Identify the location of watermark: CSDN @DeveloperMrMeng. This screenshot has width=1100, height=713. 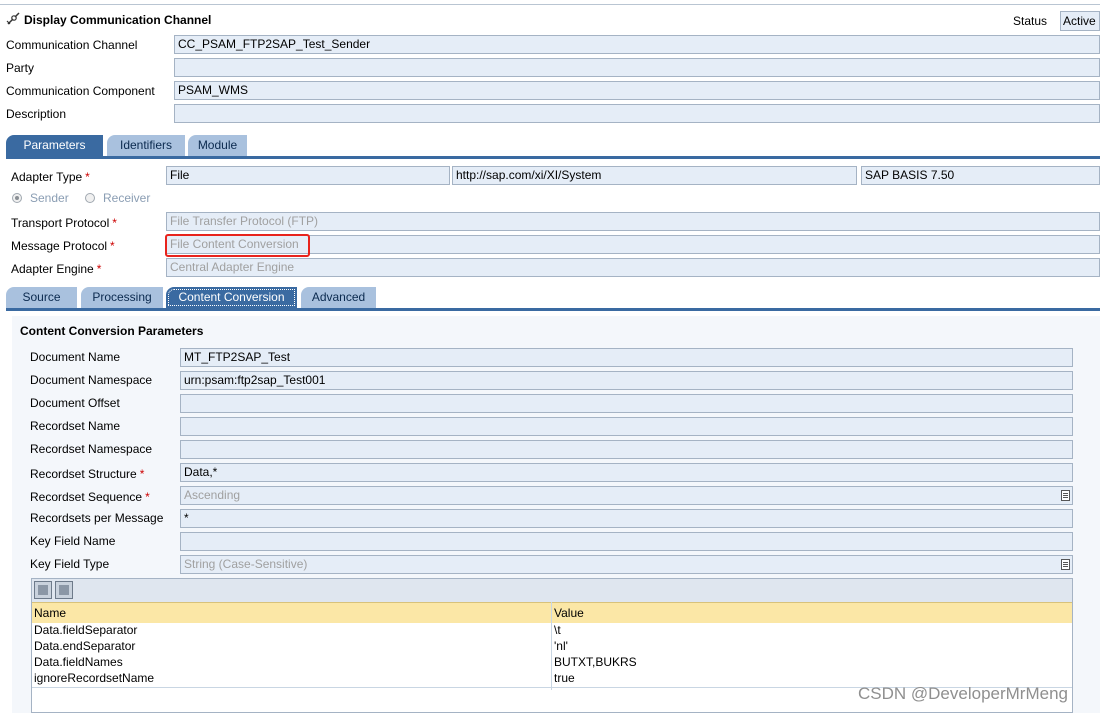
(963, 693).